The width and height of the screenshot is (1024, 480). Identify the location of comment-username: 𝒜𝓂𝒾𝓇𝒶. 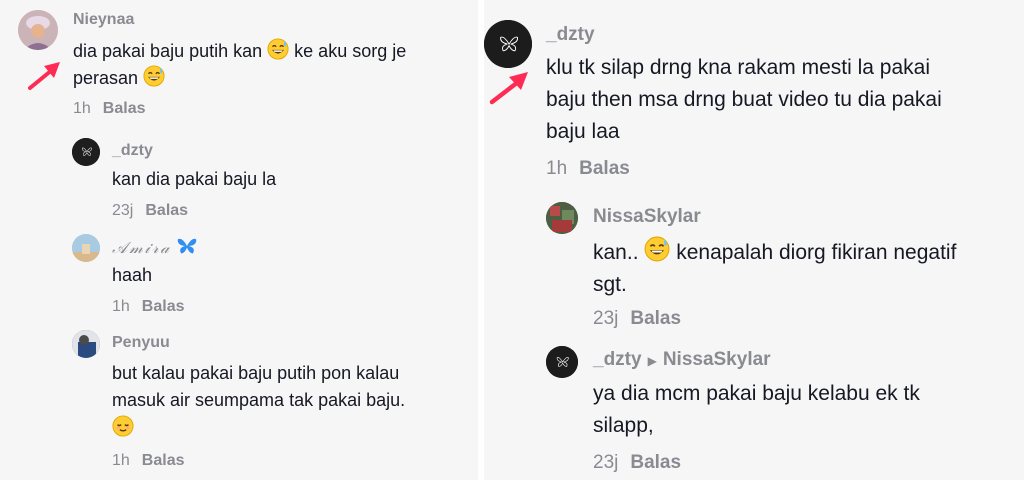
(155, 247).